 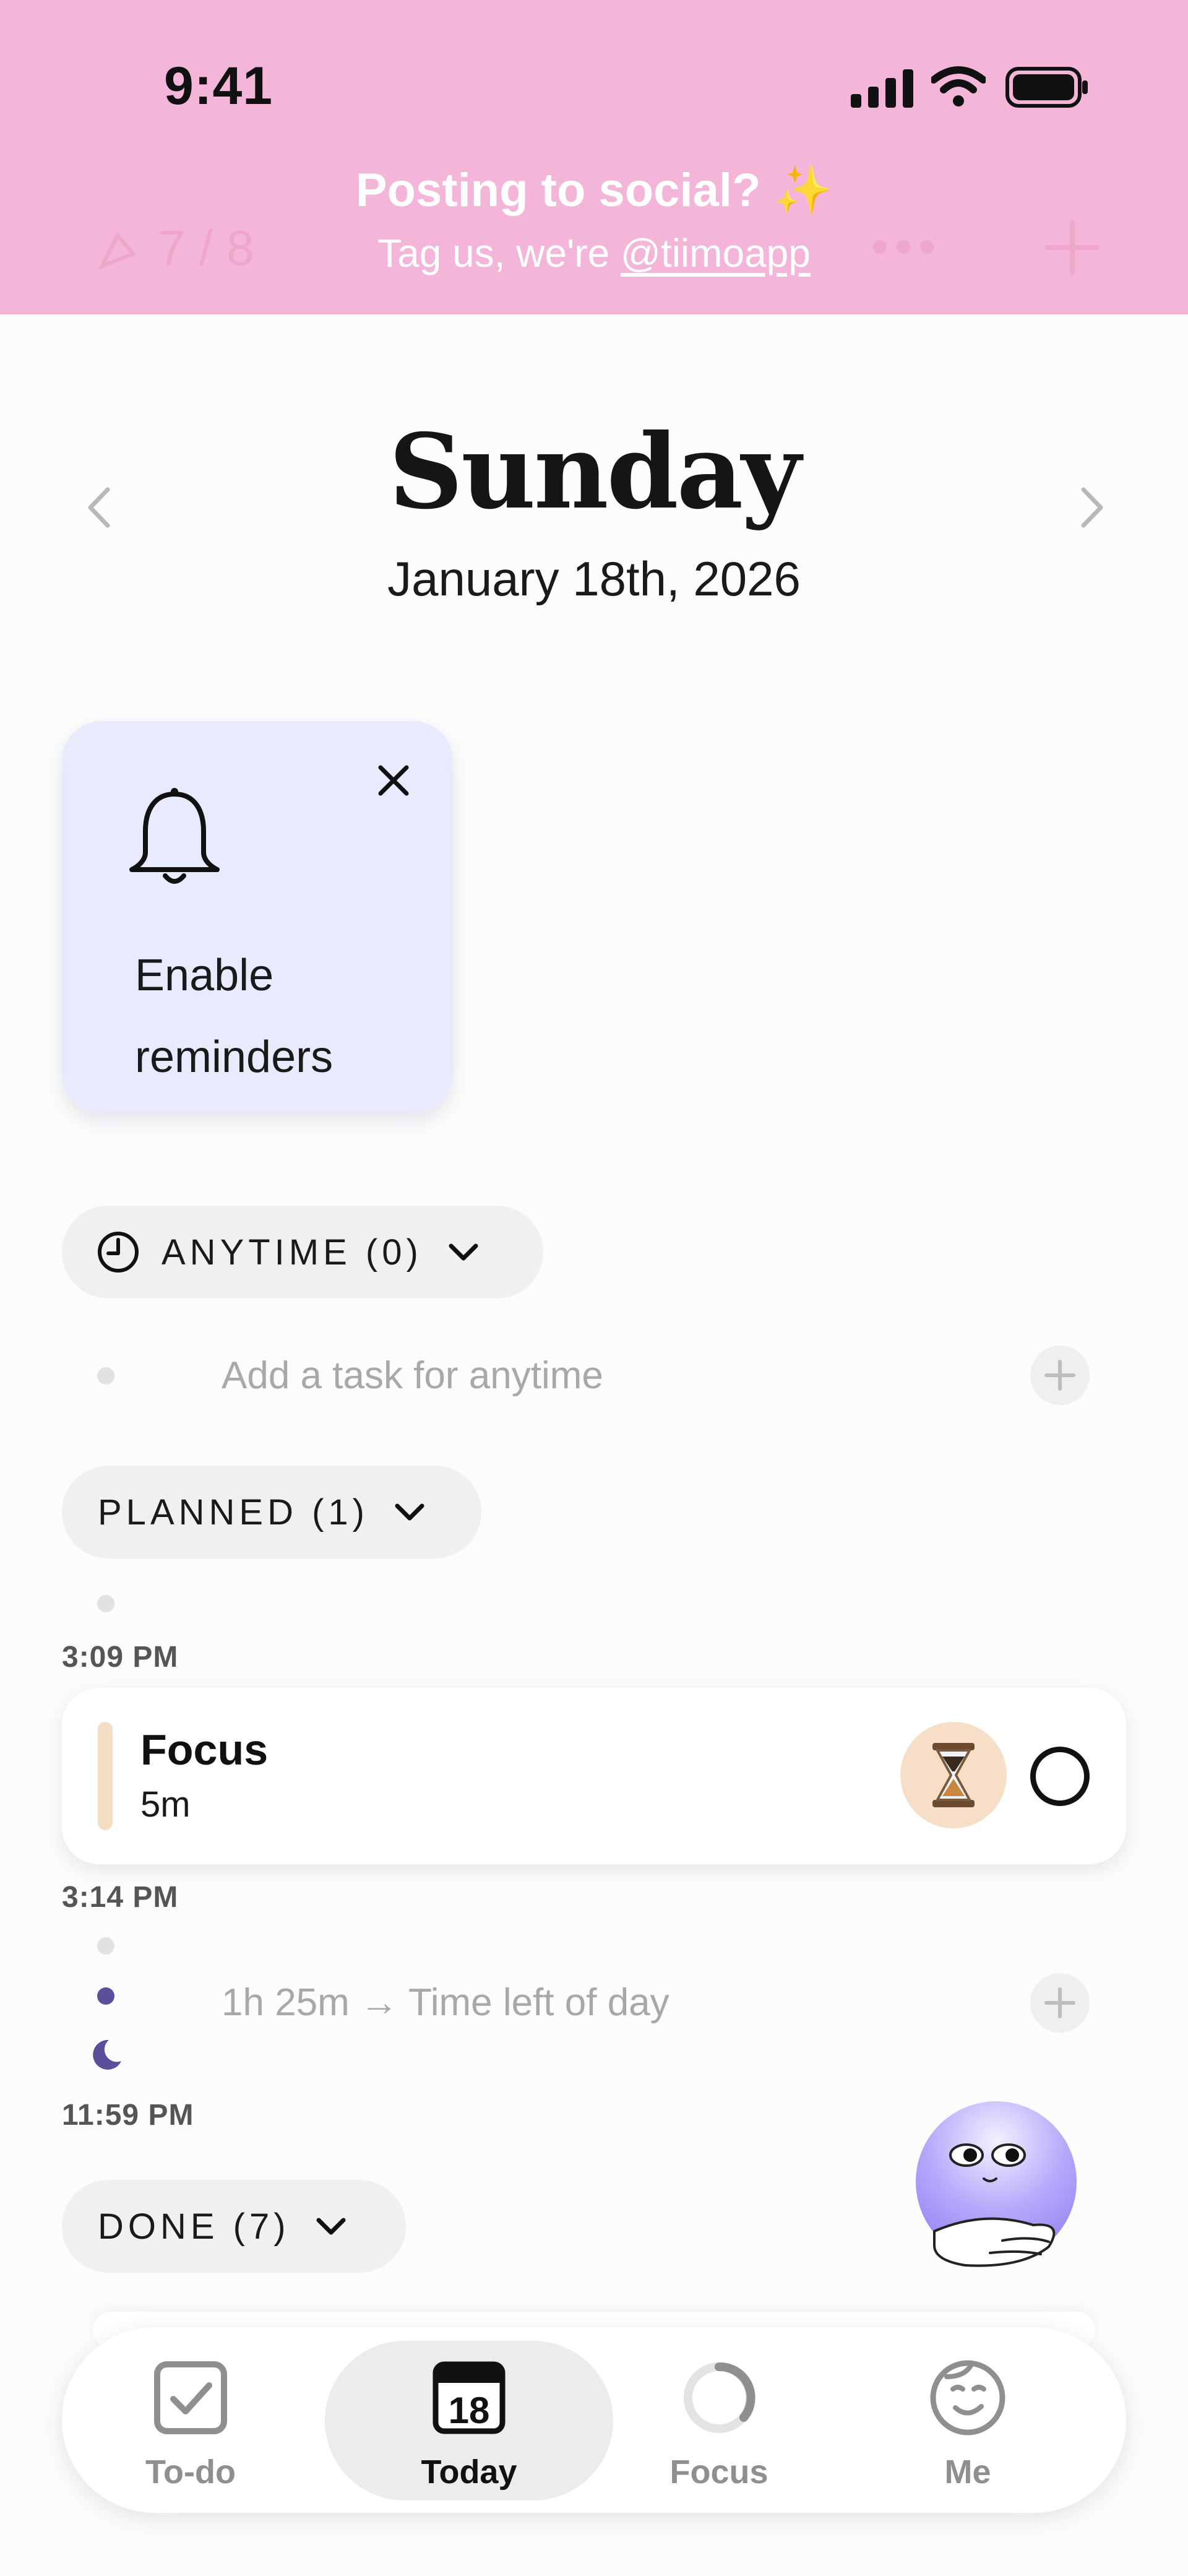 What do you see at coordinates (190, 2397) in the screenshot?
I see `checkbox-icon` at bounding box center [190, 2397].